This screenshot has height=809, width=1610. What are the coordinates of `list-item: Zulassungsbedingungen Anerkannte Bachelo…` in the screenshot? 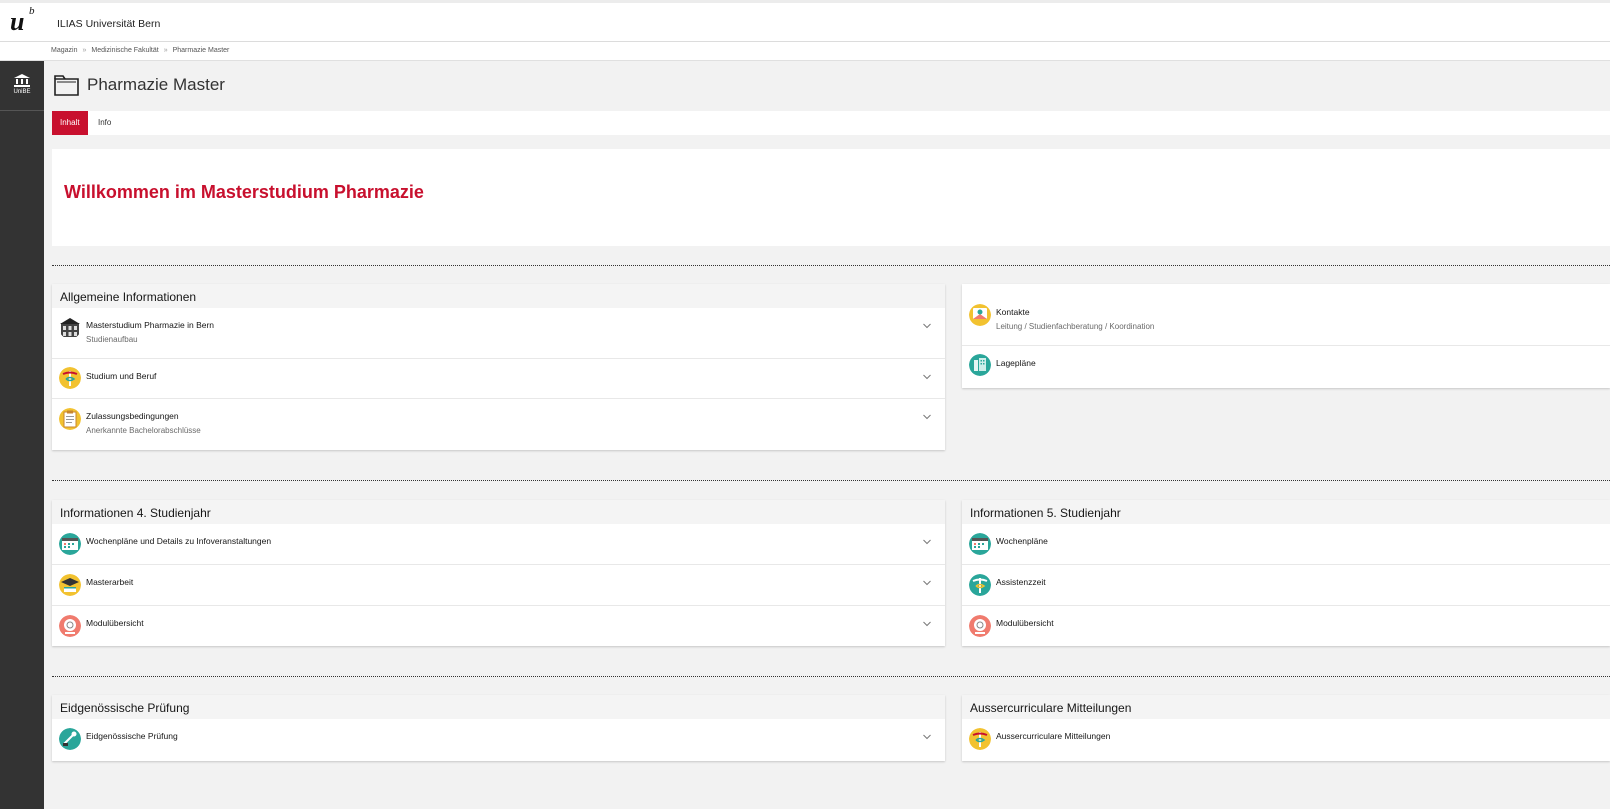 It's located at (498, 424).